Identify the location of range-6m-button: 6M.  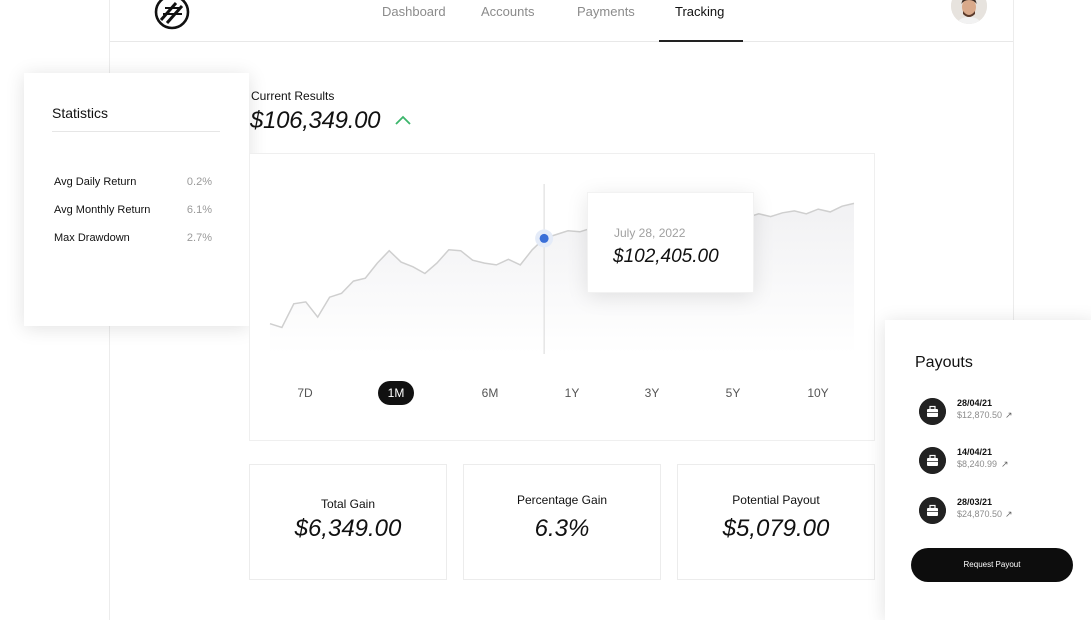
(490, 393).